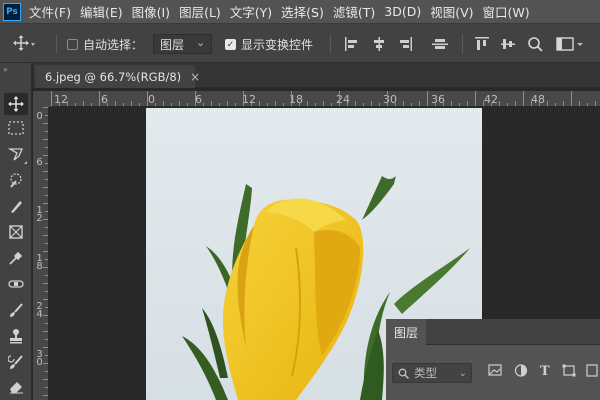 This screenshot has width=600, height=400. I want to click on tab-layers: 图层, so click(406, 332).